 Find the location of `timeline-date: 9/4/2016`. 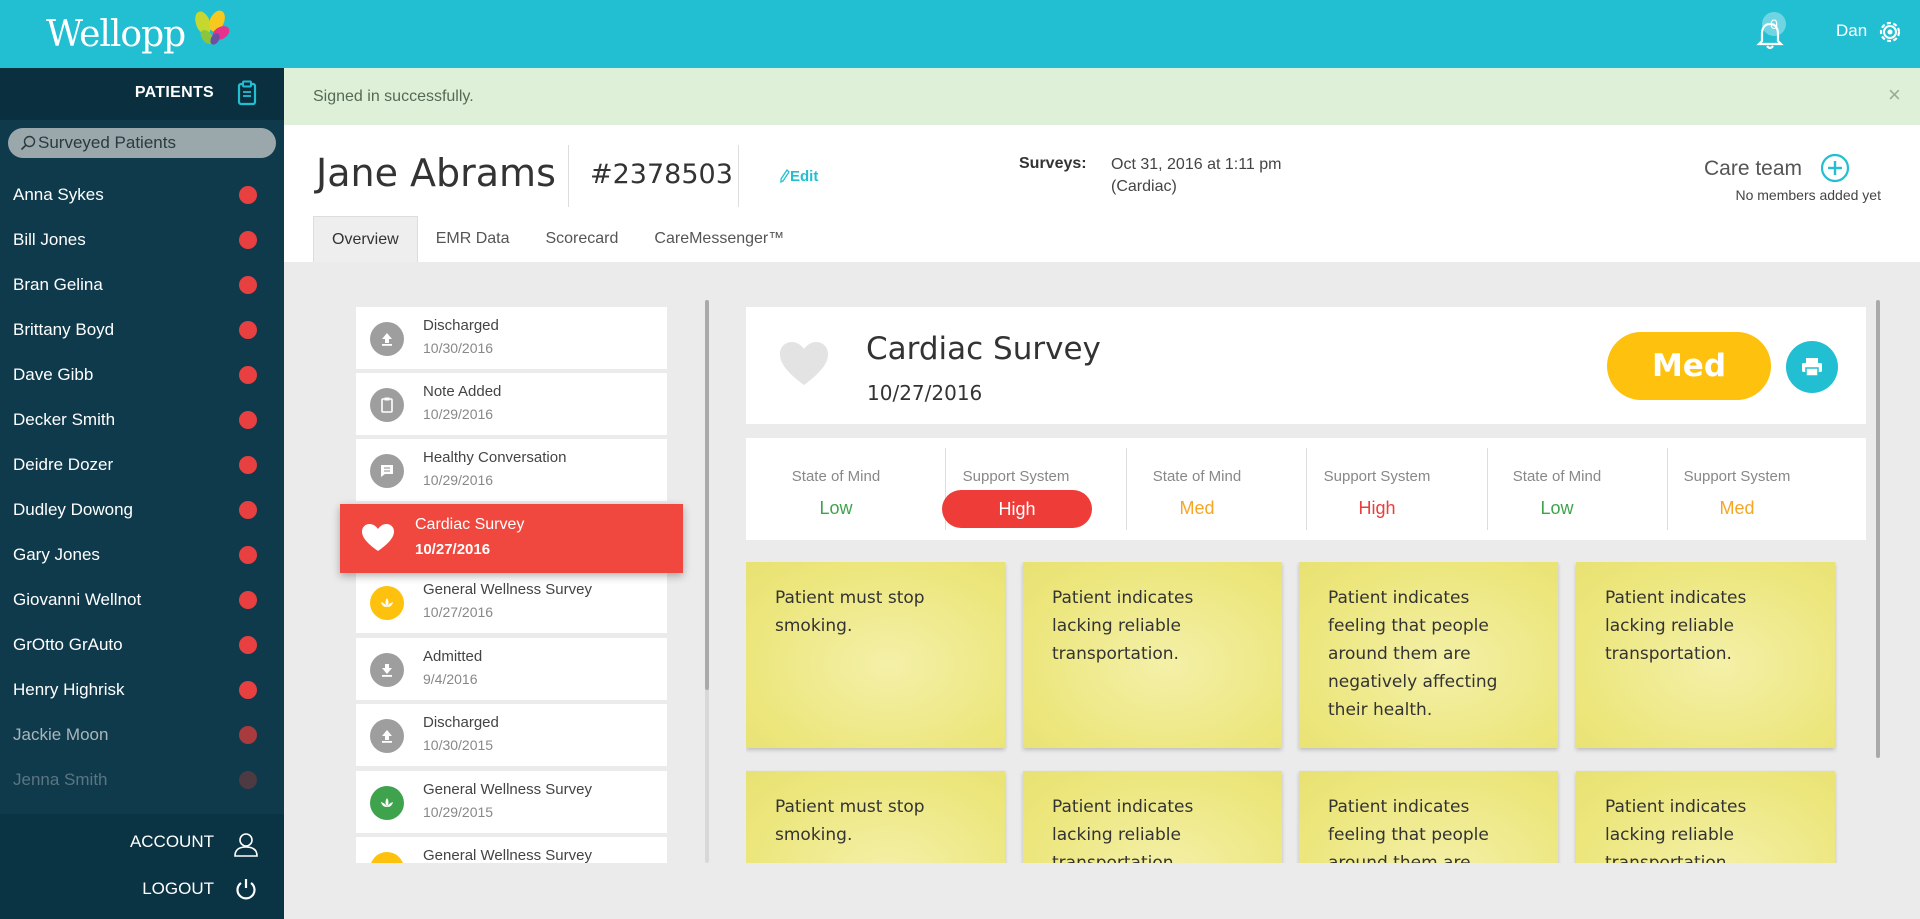

timeline-date: 9/4/2016 is located at coordinates (450, 679).